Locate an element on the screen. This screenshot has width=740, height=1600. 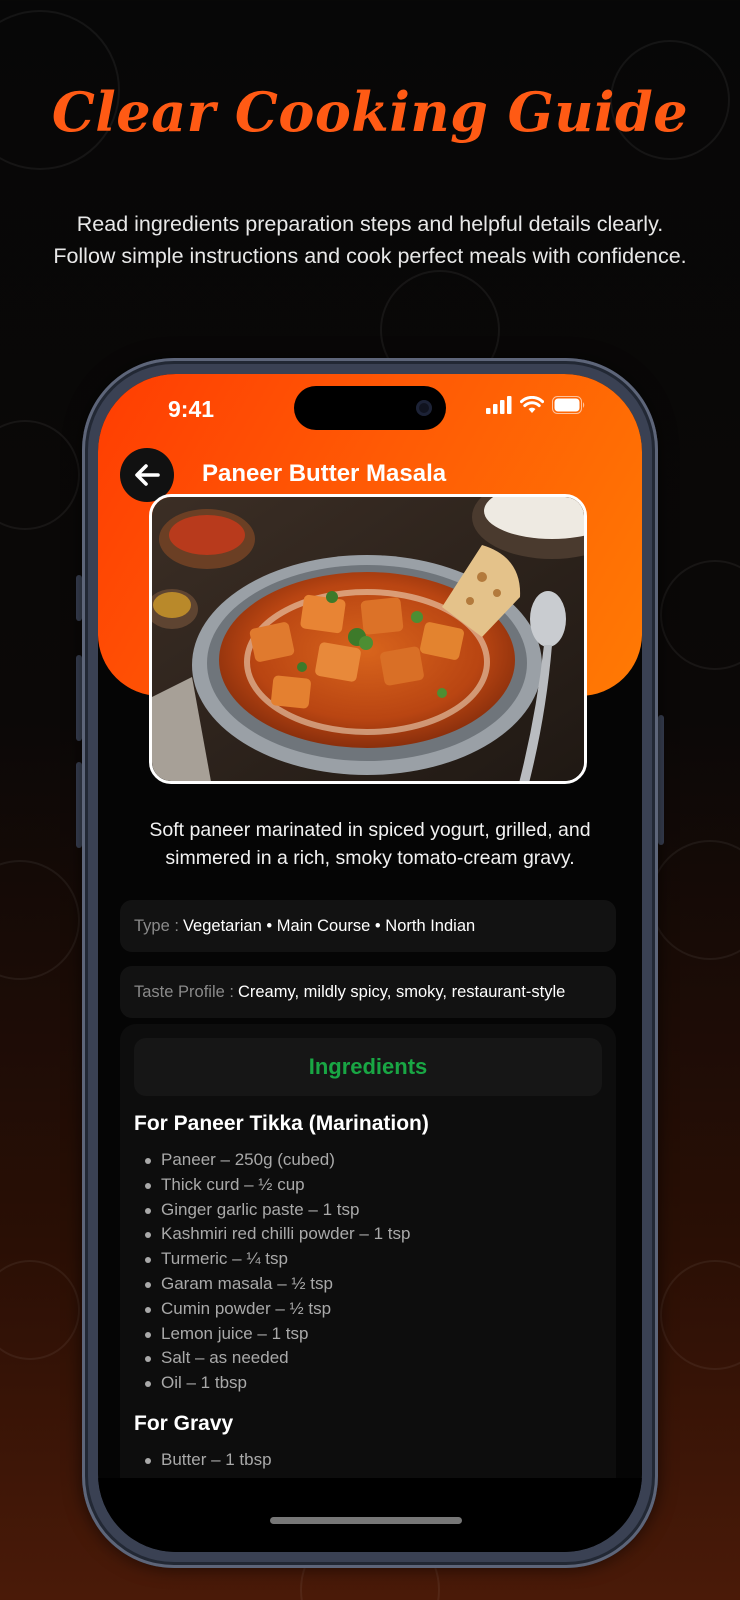
ingredient-item: Kashmiri red chilli powder – 1 tsp is located at coordinates (368, 1234).